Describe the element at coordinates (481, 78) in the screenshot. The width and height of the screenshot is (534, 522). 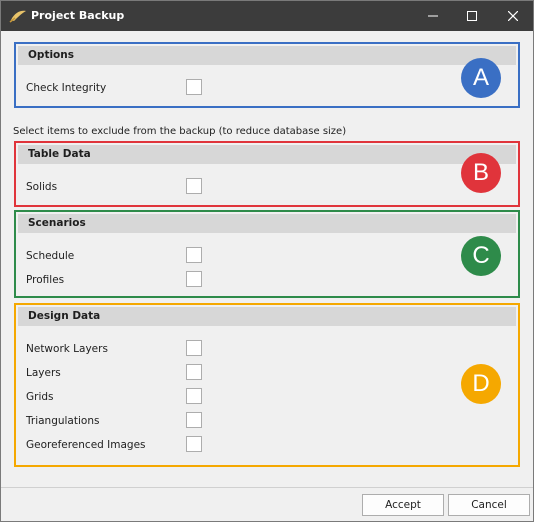
I see `section-a-badge: A` at that location.